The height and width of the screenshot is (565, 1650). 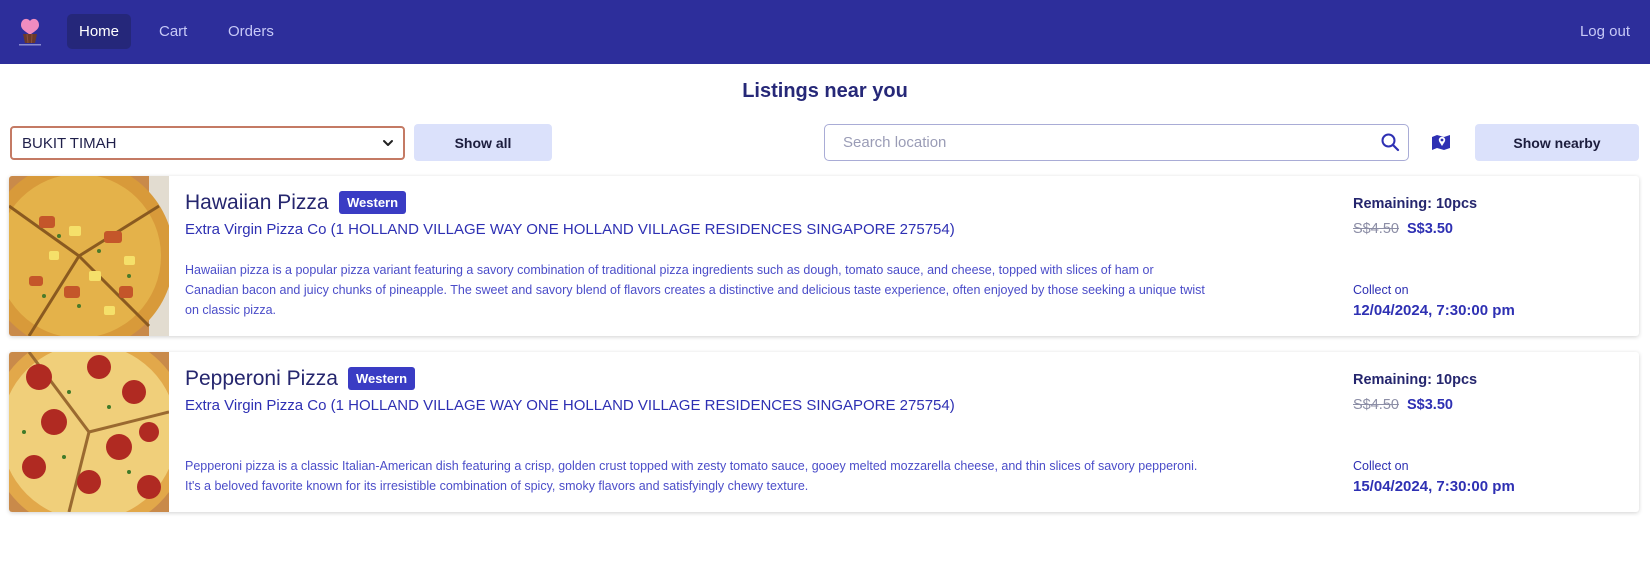 I want to click on cupcake-logo-icon, so click(x=30, y=31).